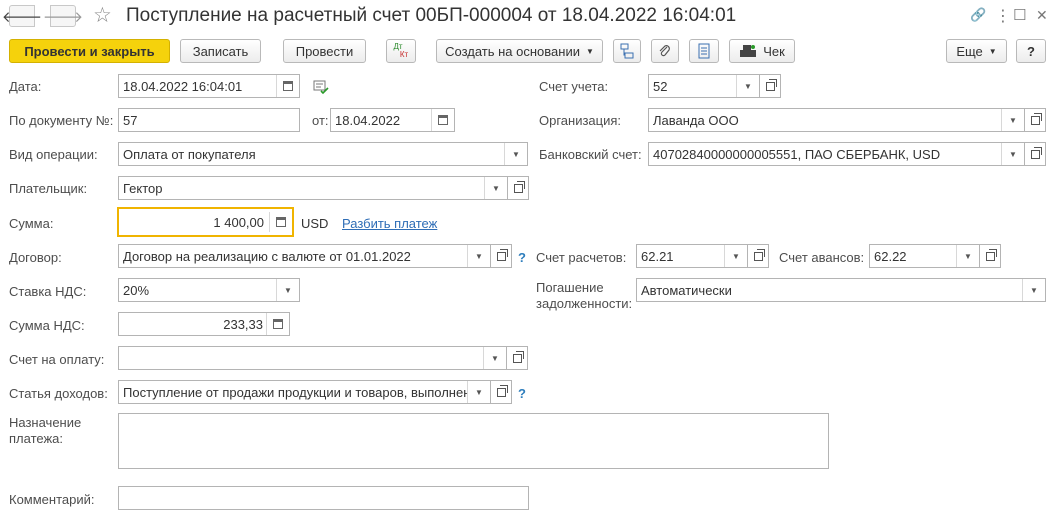 The image size is (1056, 511). I want to click on debt-repayment-value: Автоматически, so click(686, 290).